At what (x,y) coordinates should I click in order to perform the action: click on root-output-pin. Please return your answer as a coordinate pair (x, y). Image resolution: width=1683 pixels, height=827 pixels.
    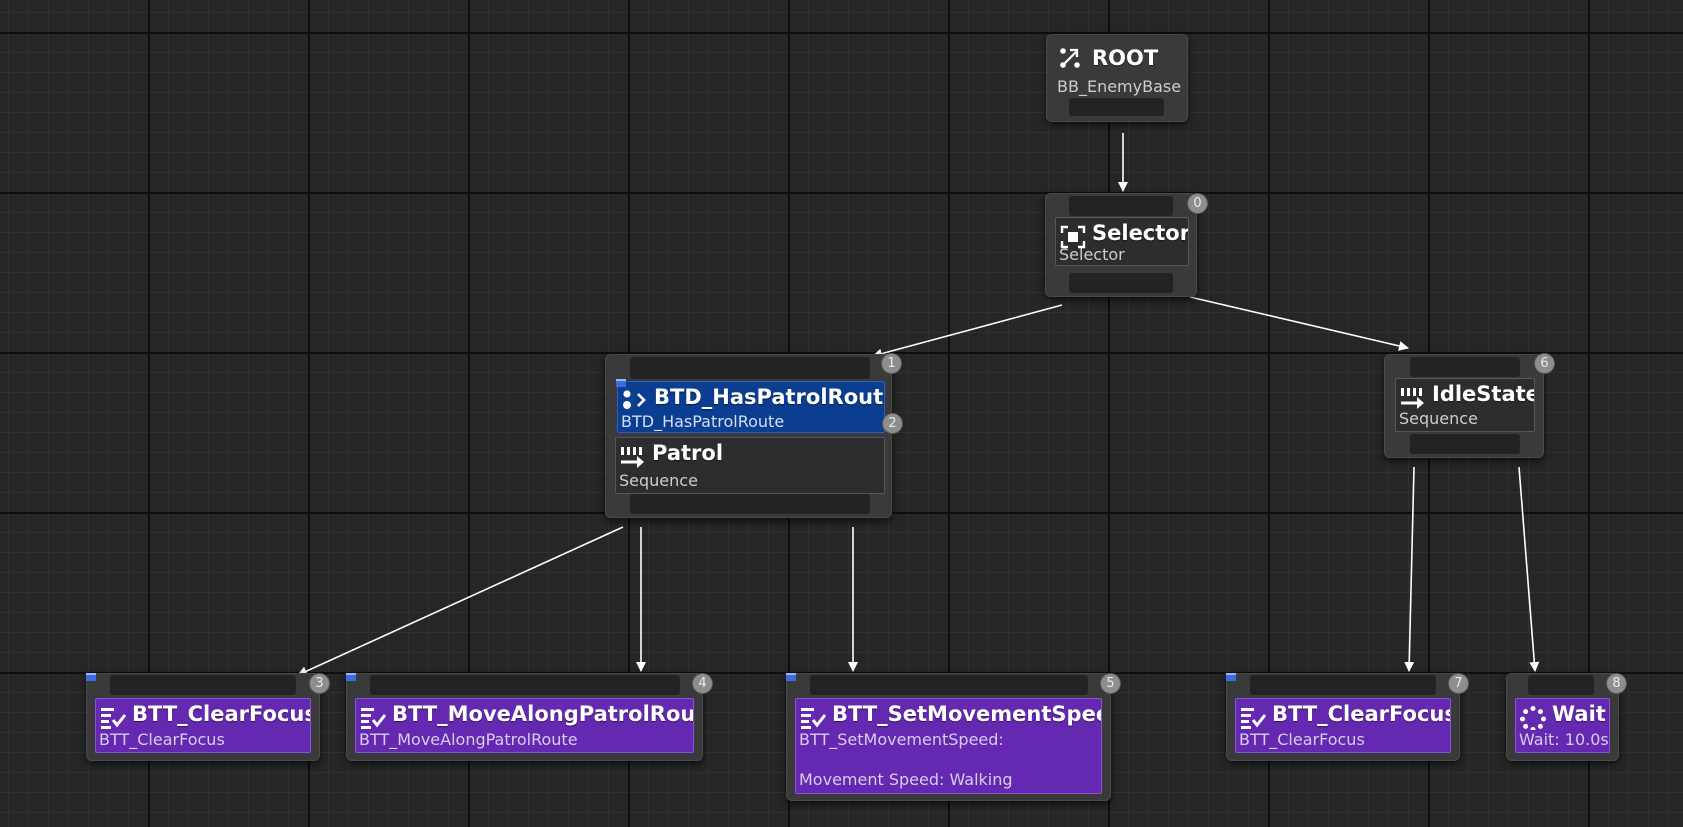
    Looking at the image, I should click on (1116, 107).